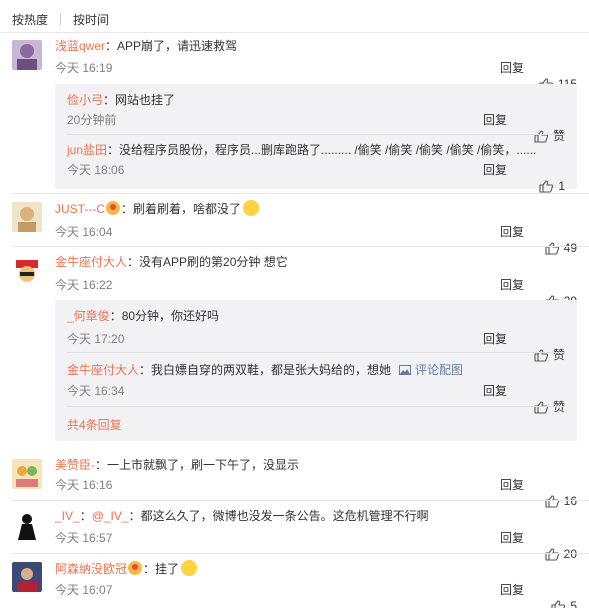  What do you see at coordinates (189, 568) in the screenshot?
I see `sunglasses-emoji-icon` at bounding box center [189, 568].